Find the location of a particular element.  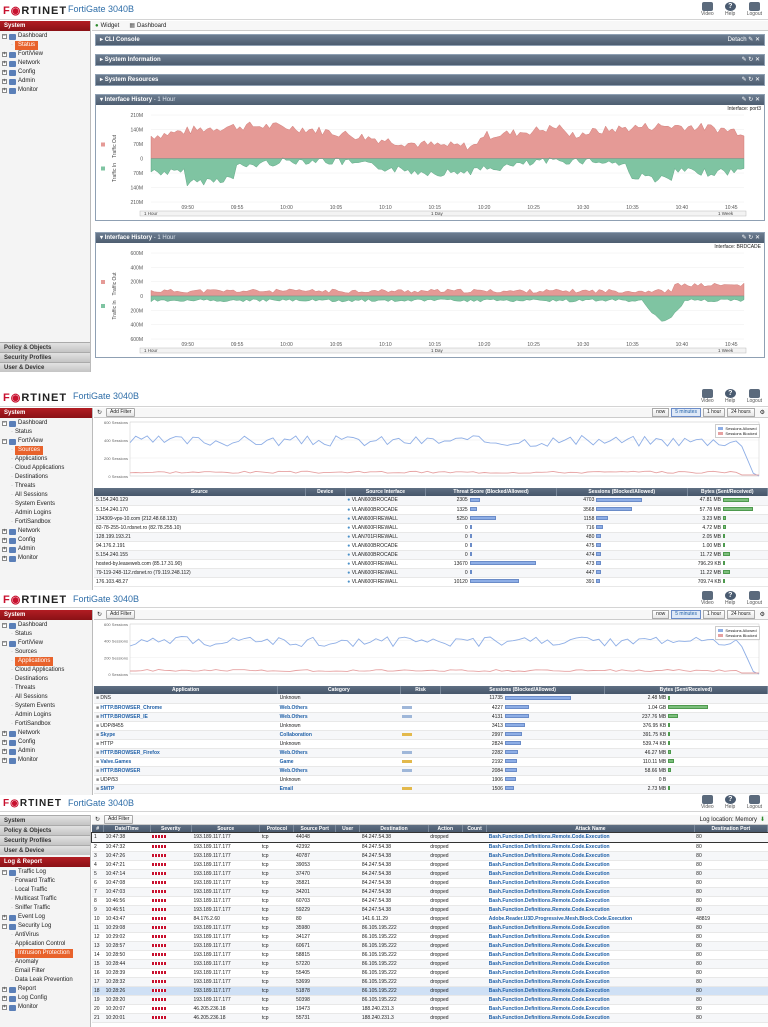

column-header: Protocol is located at coordinates (277, 829).